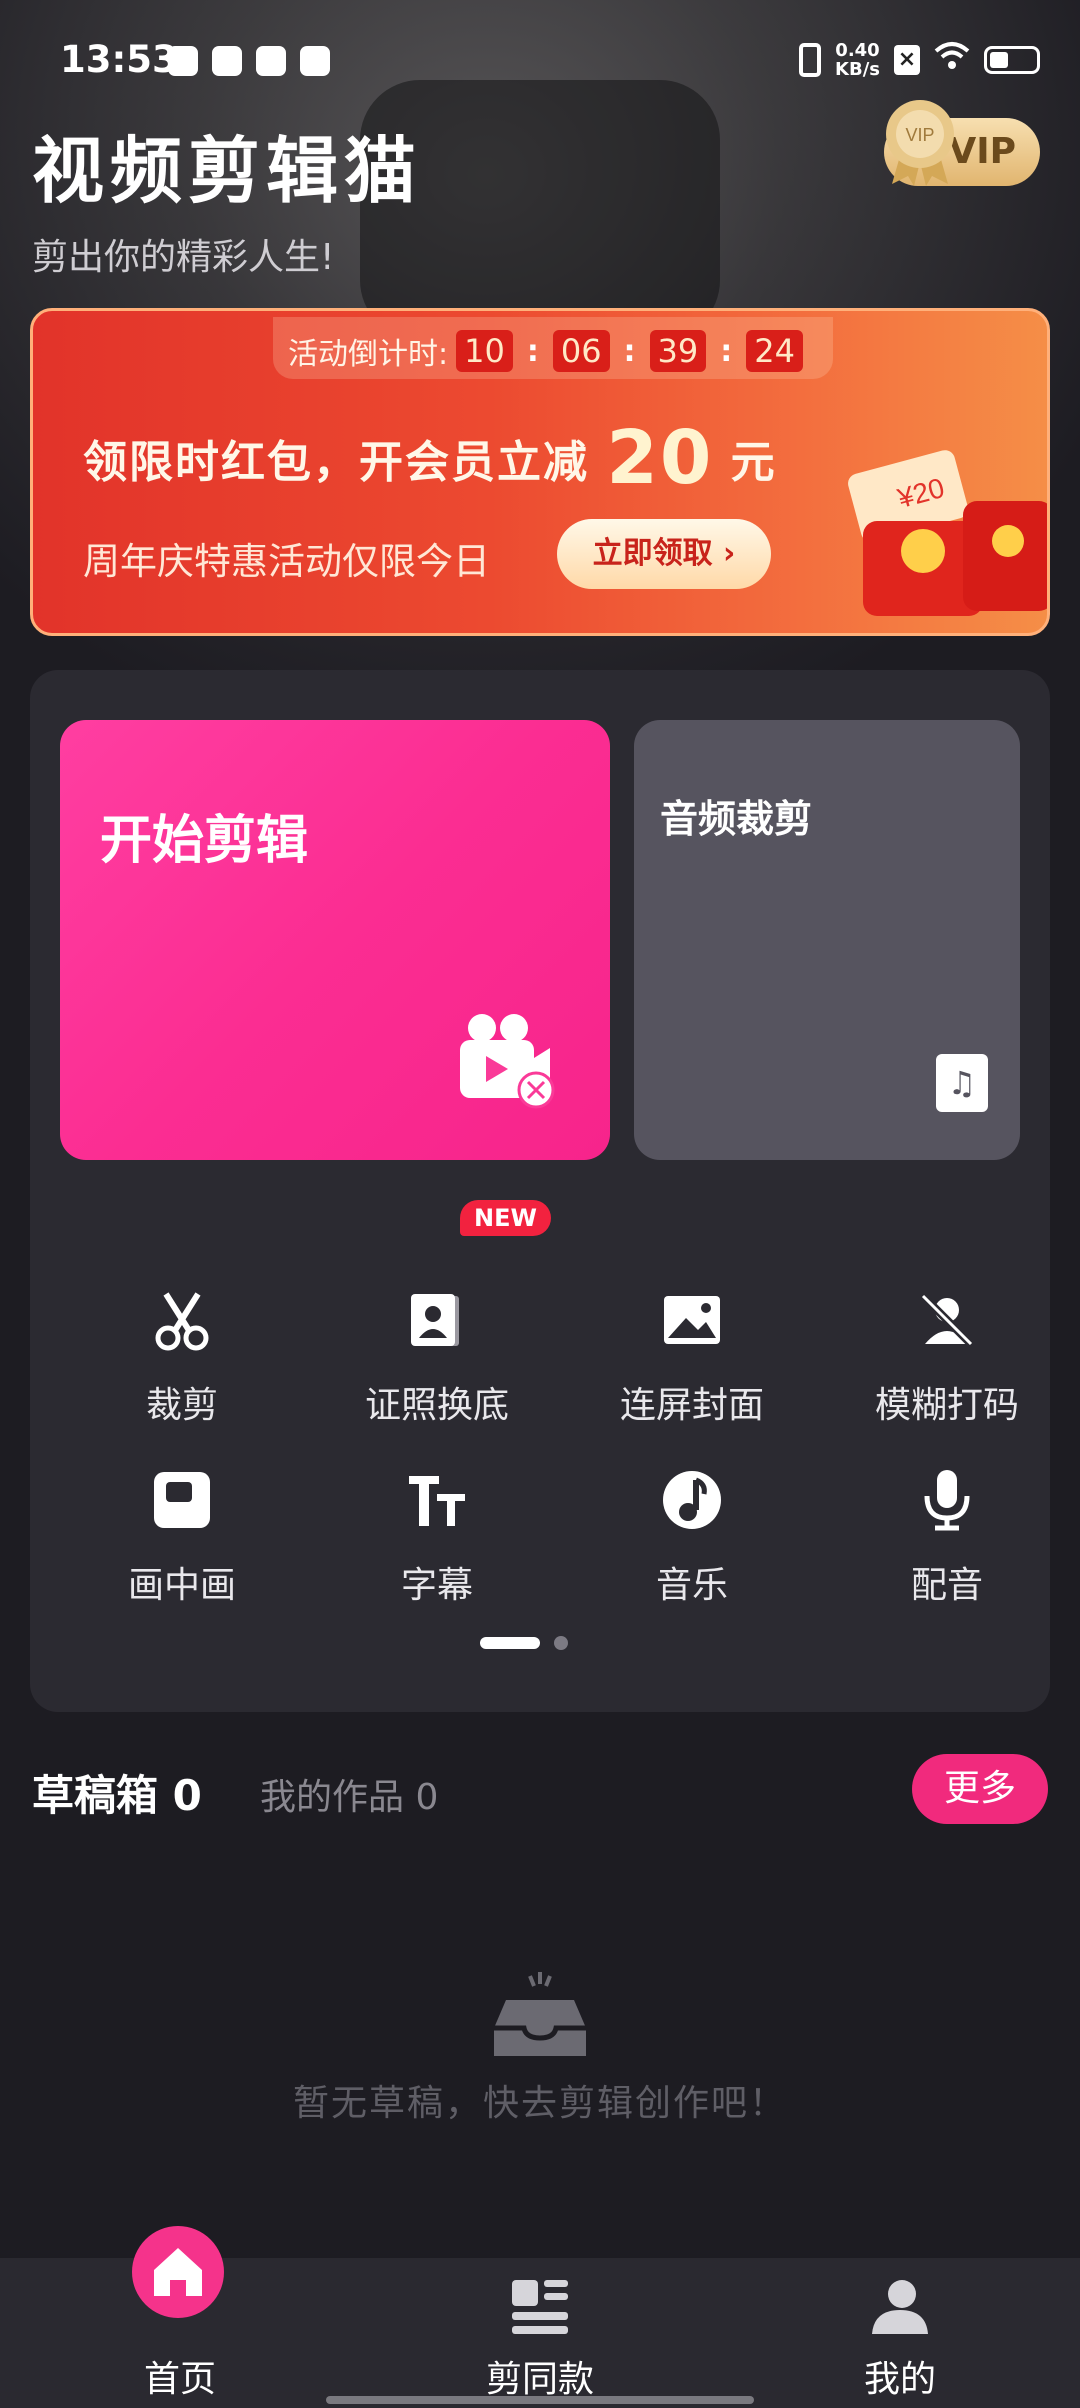 The image size is (1080, 2408). What do you see at coordinates (510, 1643) in the screenshot?
I see `page-dot-active` at bounding box center [510, 1643].